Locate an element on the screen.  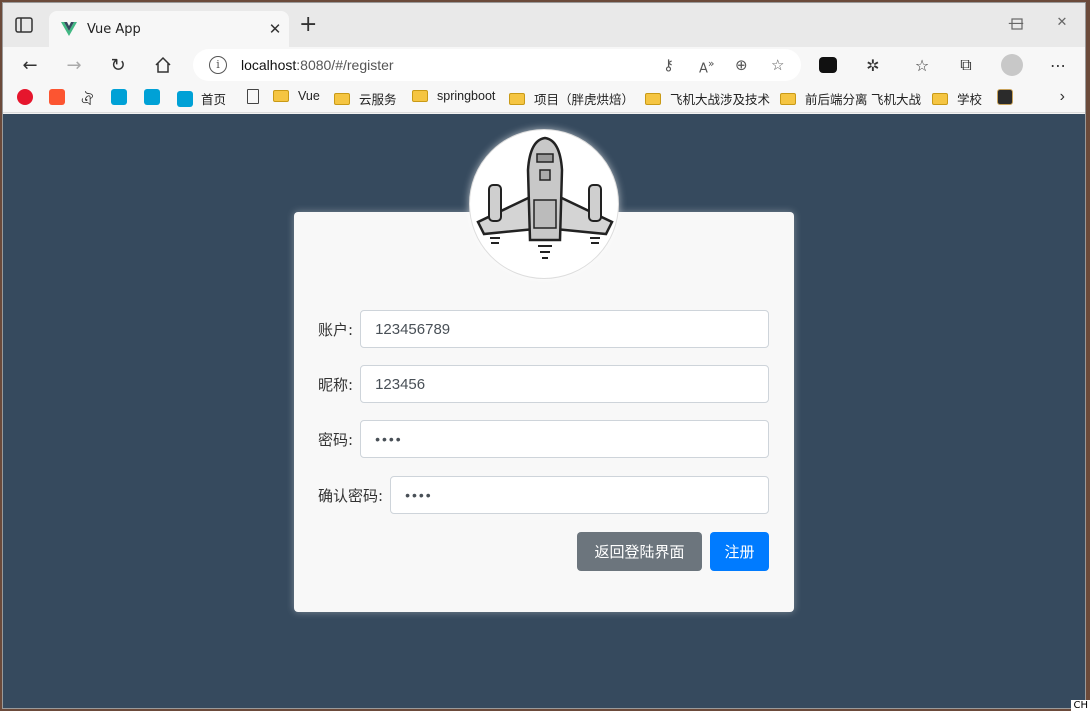
nickname-input: 123456 is located at coordinates (564, 384).